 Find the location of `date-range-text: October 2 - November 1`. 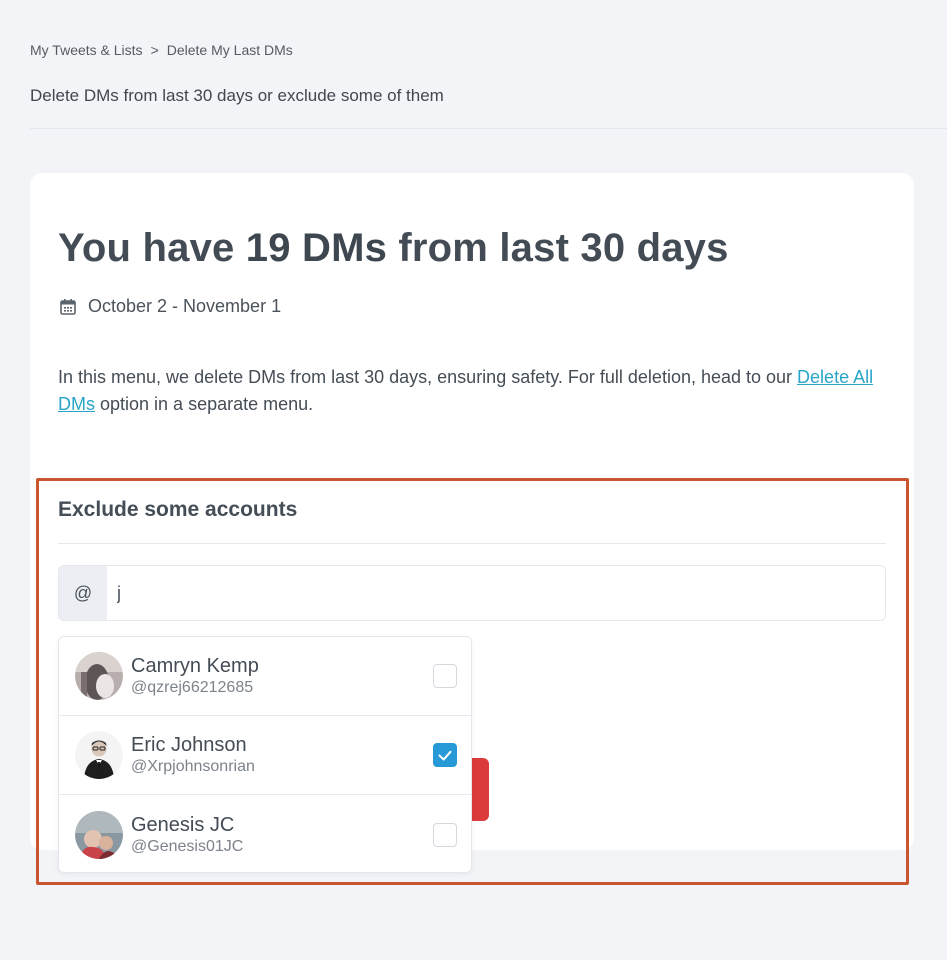

date-range-text: October 2 - November 1 is located at coordinates (185, 306).